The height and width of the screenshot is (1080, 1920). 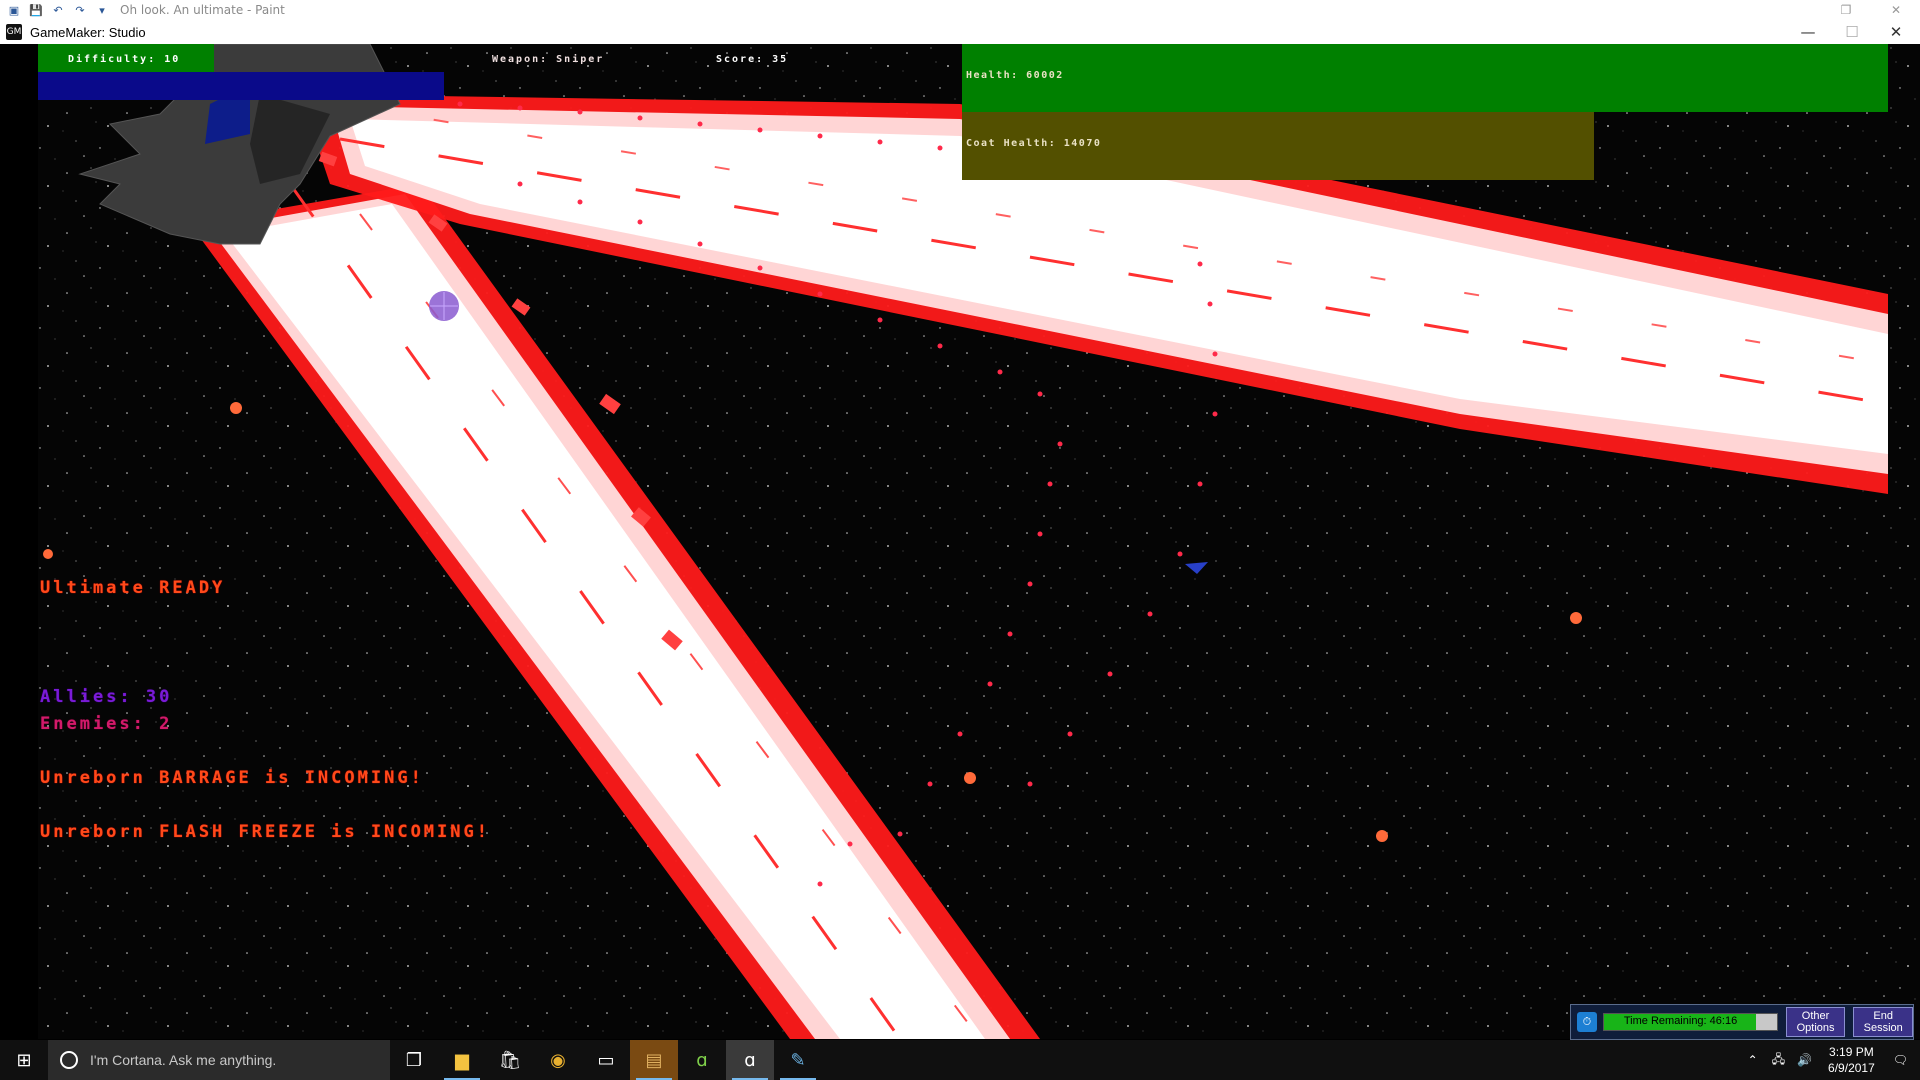 What do you see at coordinates (1851, 1068) in the screenshot?
I see `clock-date: 6/9/2017` at bounding box center [1851, 1068].